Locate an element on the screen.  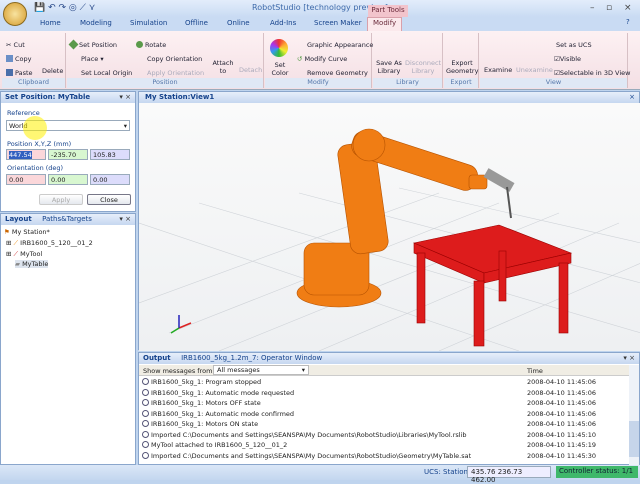
part-icon: ▰ is located at coordinates (17, 264).